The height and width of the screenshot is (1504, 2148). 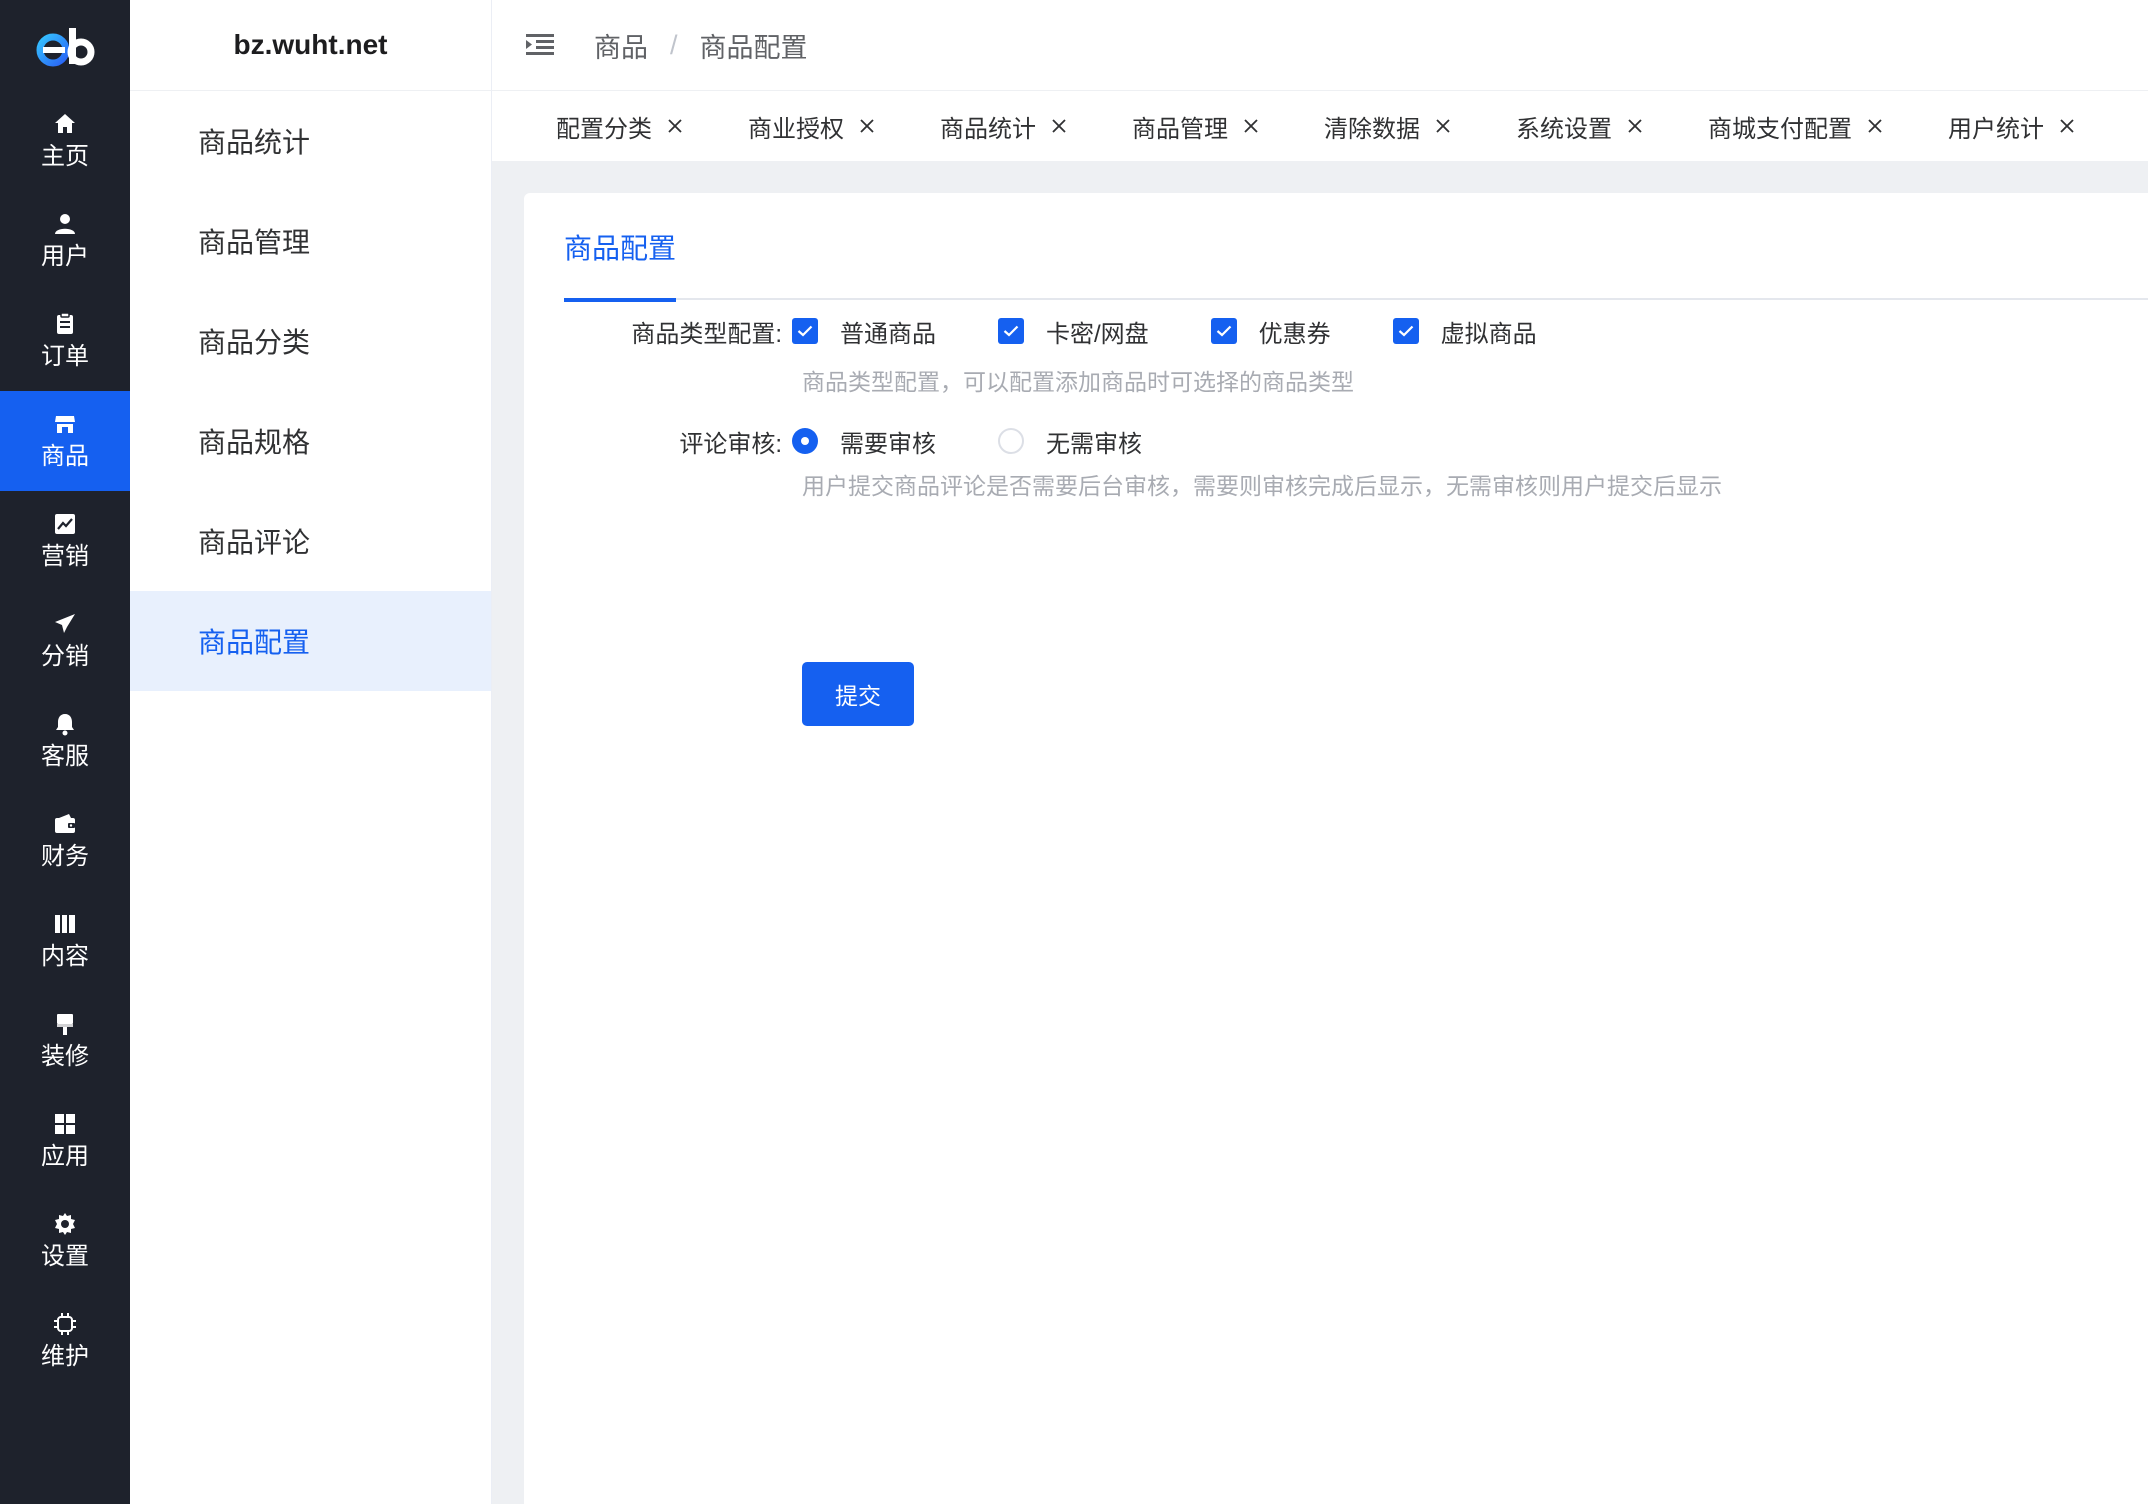 What do you see at coordinates (310, 241) in the screenshot?
I see `sidebar-item-1: 商品管理` at bounding box center [310, 241].